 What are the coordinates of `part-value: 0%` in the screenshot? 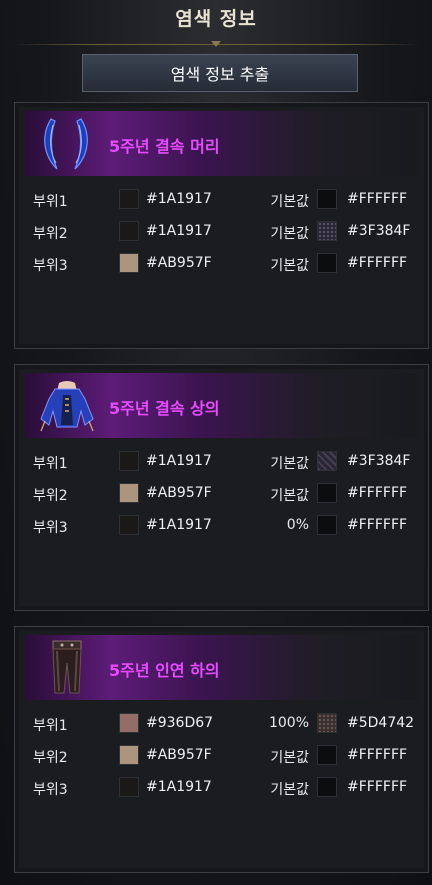 It's located at (297, 525).